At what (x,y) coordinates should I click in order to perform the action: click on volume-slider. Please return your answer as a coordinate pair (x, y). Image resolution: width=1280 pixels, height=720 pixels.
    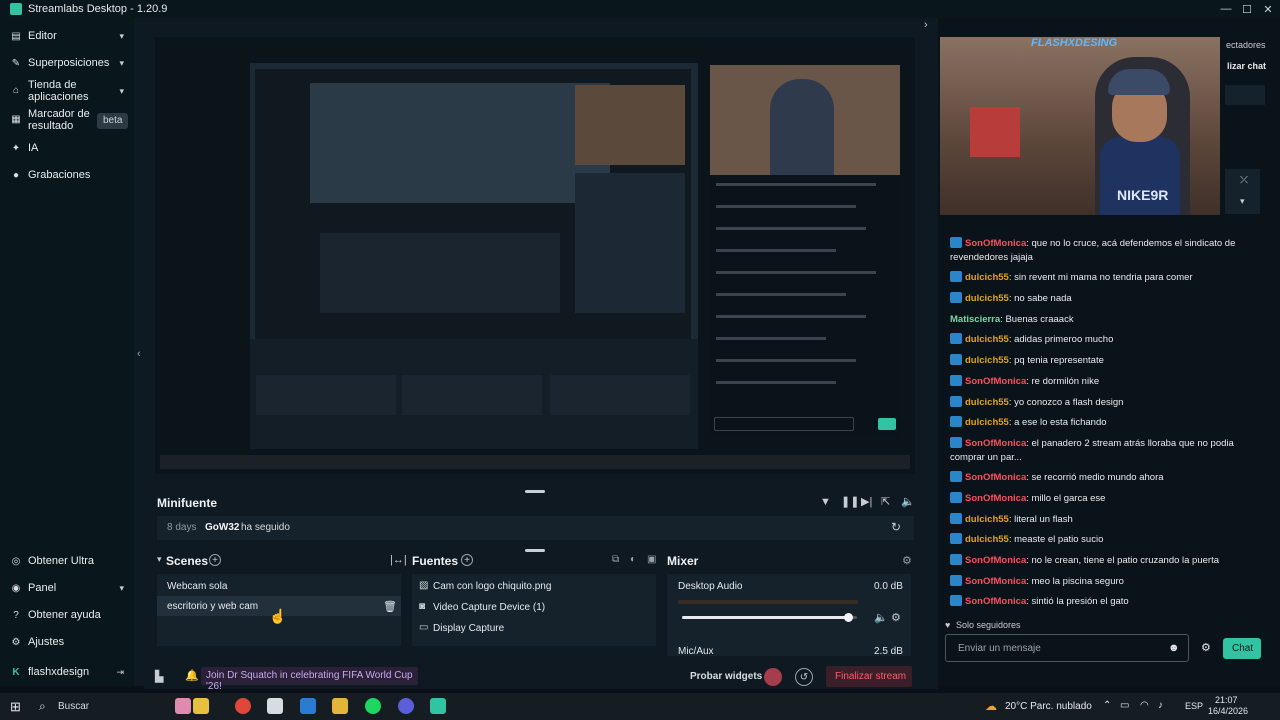
    Looking at the image, I should click on (769, 617).